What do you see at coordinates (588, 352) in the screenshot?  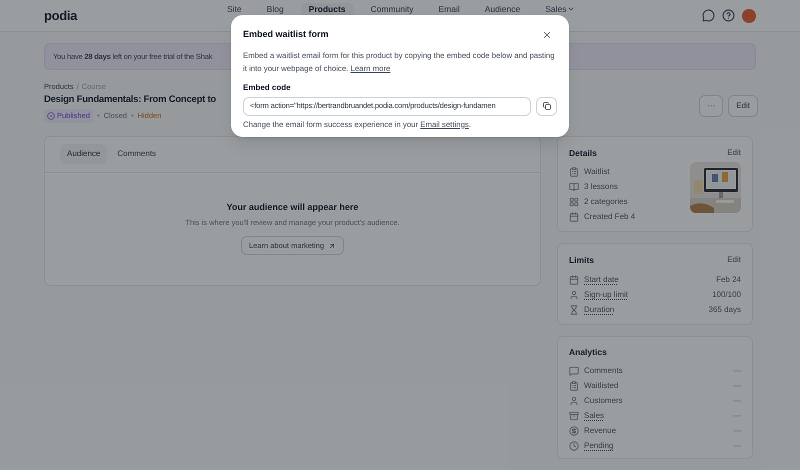 I see `card-title: Analytics` at bounding box center [588, 352].